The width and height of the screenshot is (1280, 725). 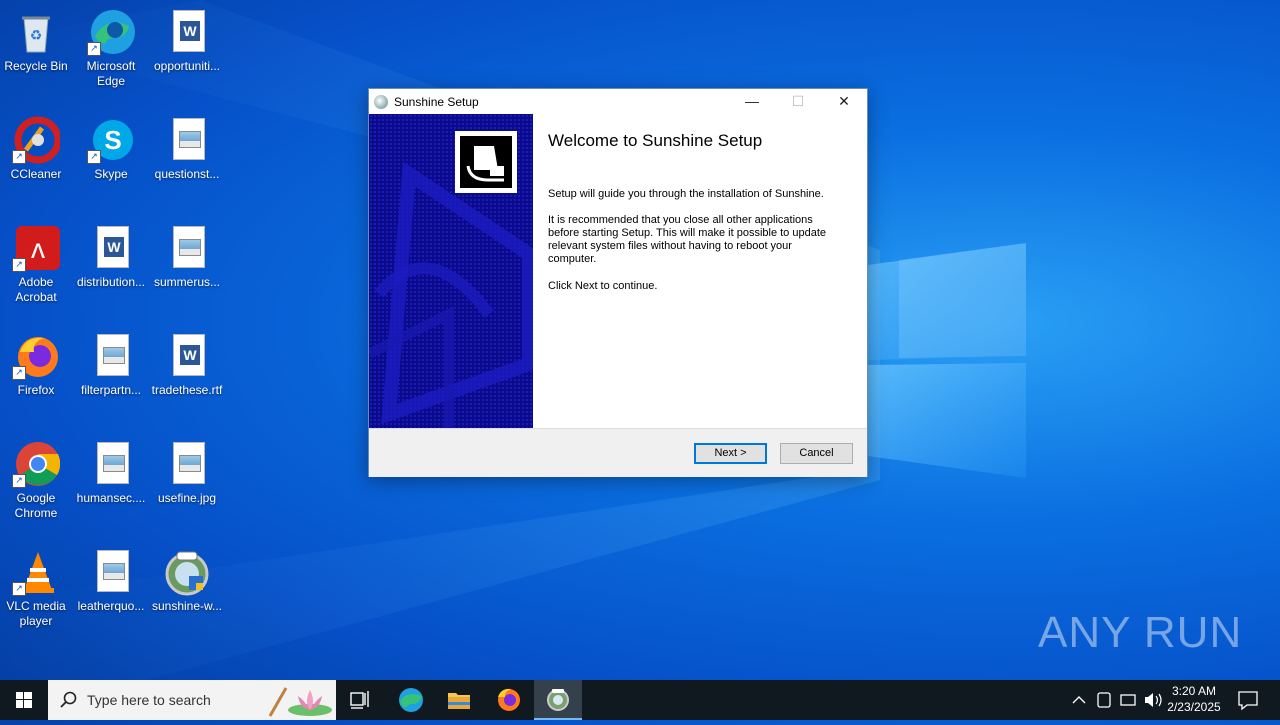 What do you see at coordinates (187, 498) in the screenshot?
I see `icon-label: usefine.jpg` at bounding box center [187, 498].